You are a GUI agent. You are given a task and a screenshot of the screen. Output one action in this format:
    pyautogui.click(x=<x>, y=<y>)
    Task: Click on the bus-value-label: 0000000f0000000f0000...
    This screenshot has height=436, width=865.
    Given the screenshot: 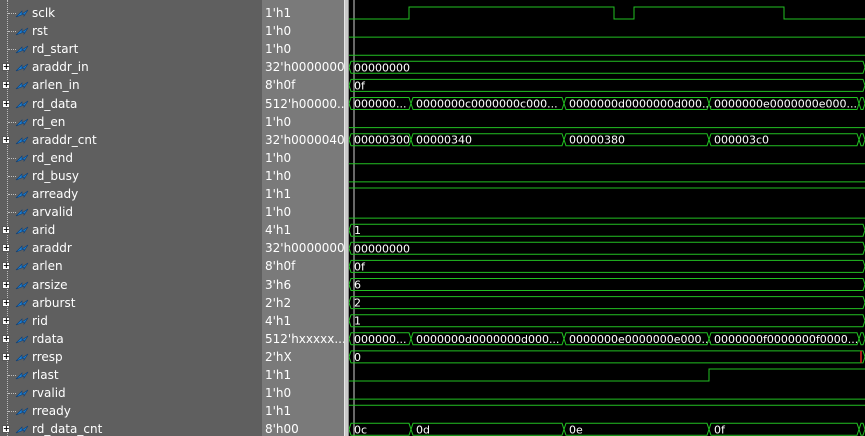 What is the action you would take?
    pyautogui.click(x=786, y=339)
    